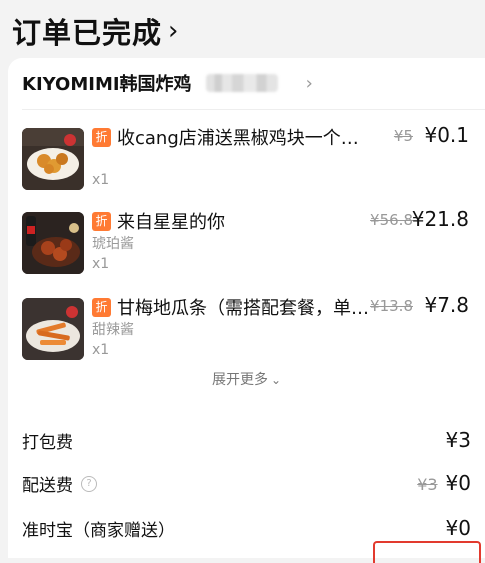 This screenshot has height=563, width=485. What do you see at coordinates (253, 157) in the screenshot?
I see `order-item: 折 收cang店浦送黑椒鸡块一个（每… x1 ¥5 ¥0.1` at bounding box center [253, 157].